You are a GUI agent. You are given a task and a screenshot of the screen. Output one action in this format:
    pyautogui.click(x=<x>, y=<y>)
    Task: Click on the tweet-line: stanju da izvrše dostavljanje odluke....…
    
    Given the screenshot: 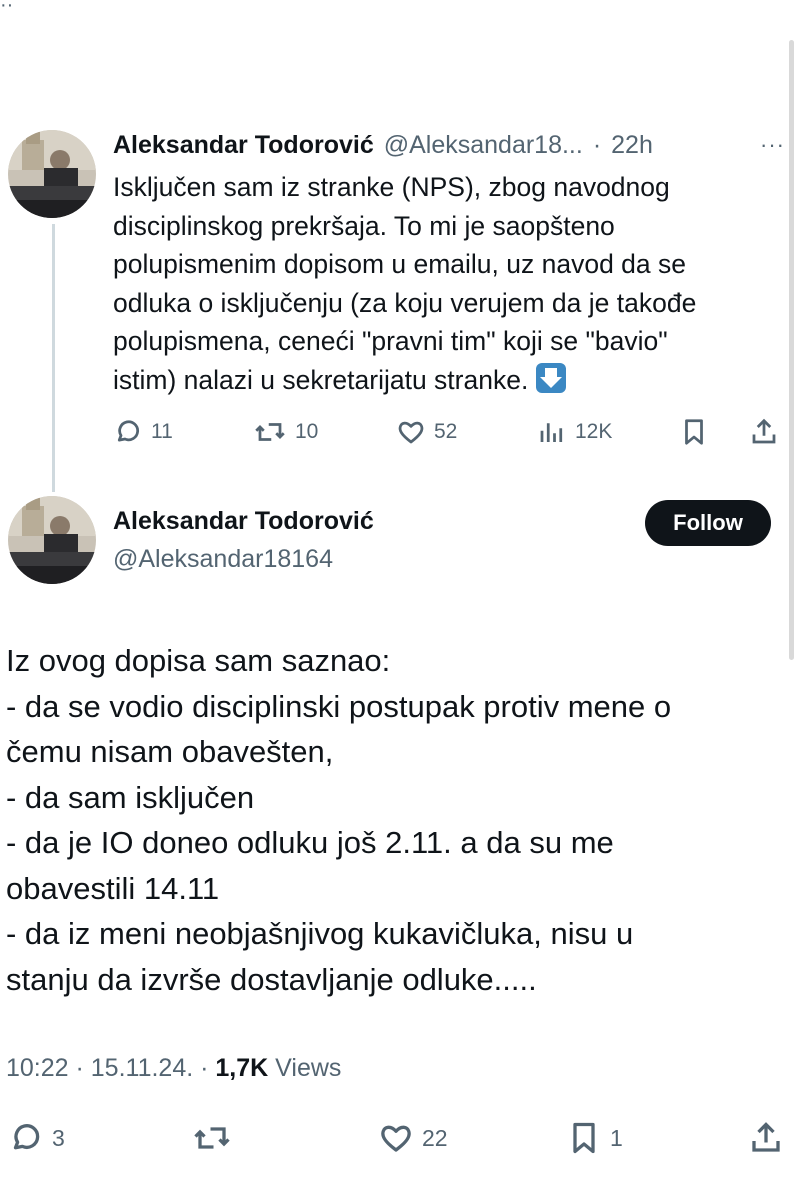 What is the action you would take?
    pyautogui.click(x=271, y=979)
    